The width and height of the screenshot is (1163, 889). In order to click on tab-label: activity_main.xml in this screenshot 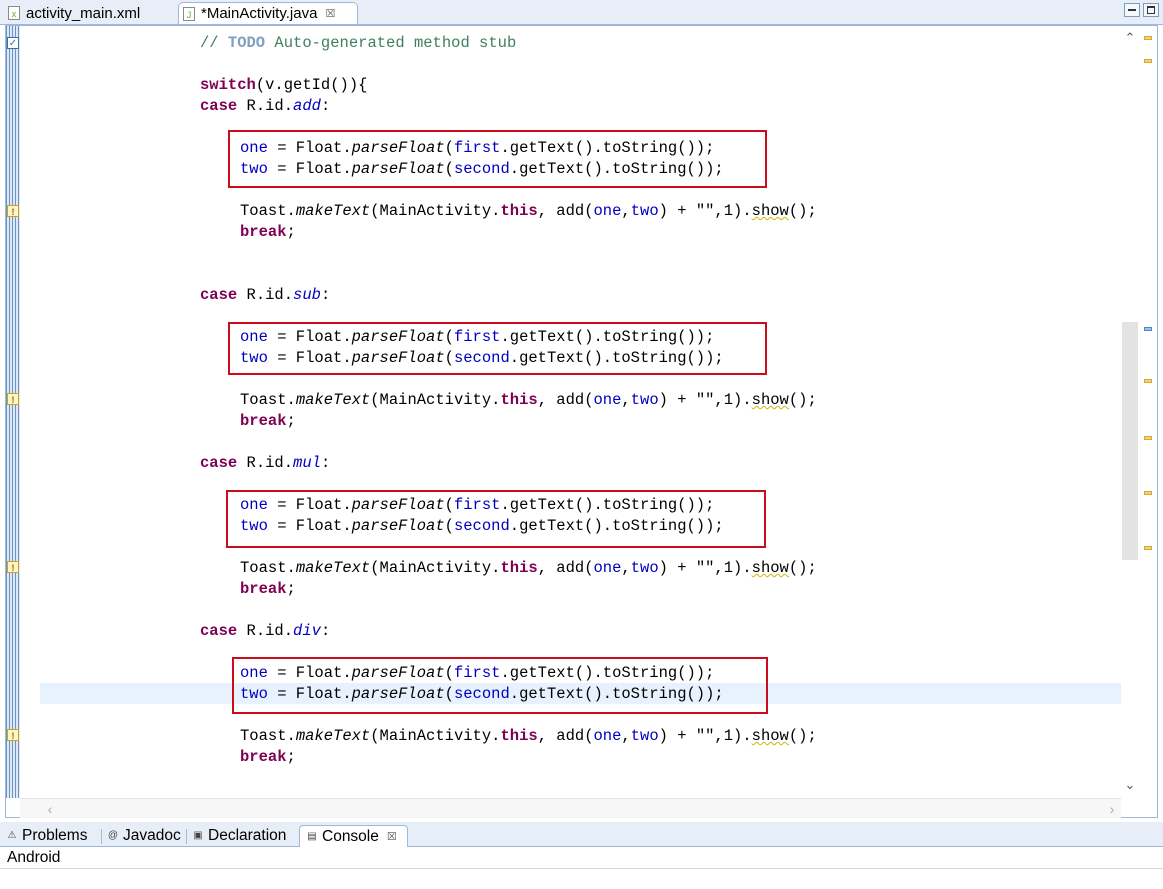, I will do `click(83, 13)`.